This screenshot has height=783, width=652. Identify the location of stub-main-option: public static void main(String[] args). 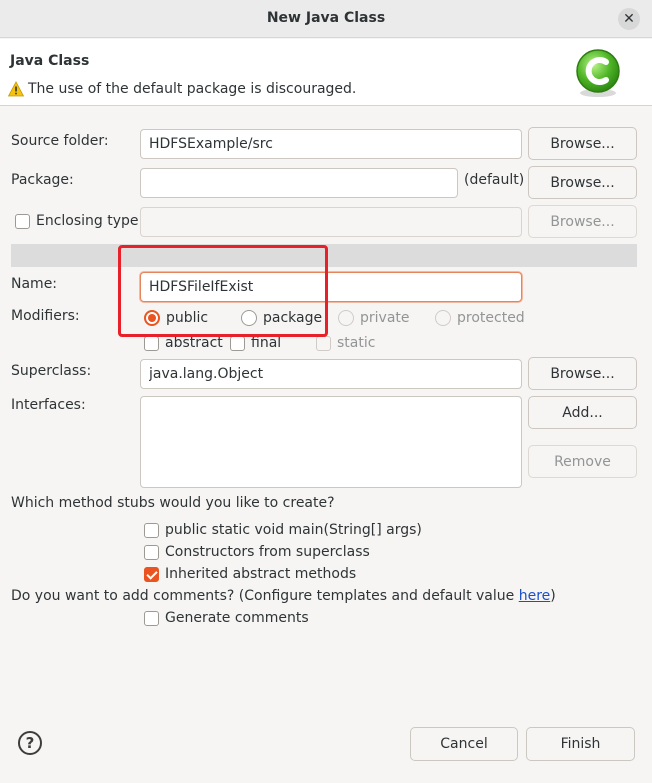
(283, 530).